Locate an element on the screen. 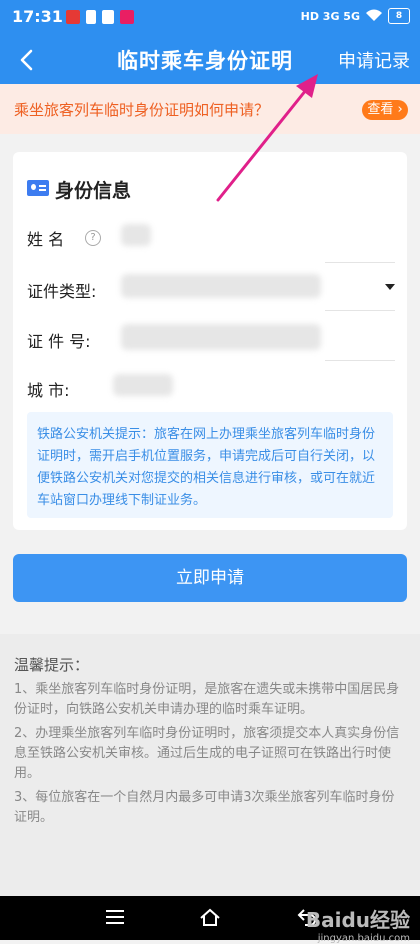 The image size is (420, 944). home-icon is located at coordinates (210, 919).